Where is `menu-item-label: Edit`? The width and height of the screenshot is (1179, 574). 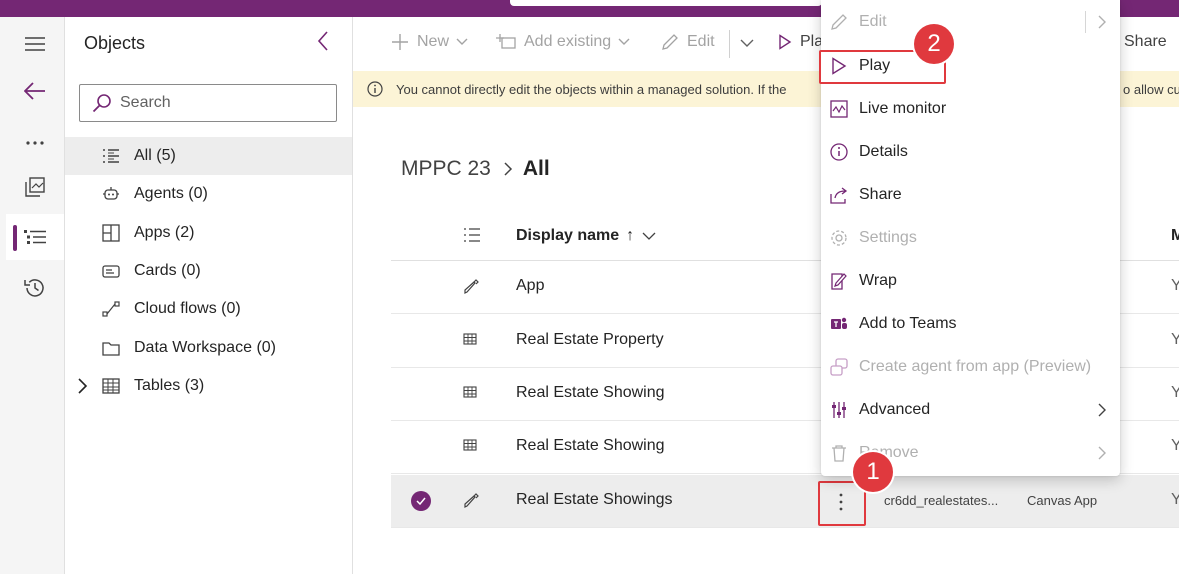 menu-item-label: Edit is located at coordinates (873, 21).